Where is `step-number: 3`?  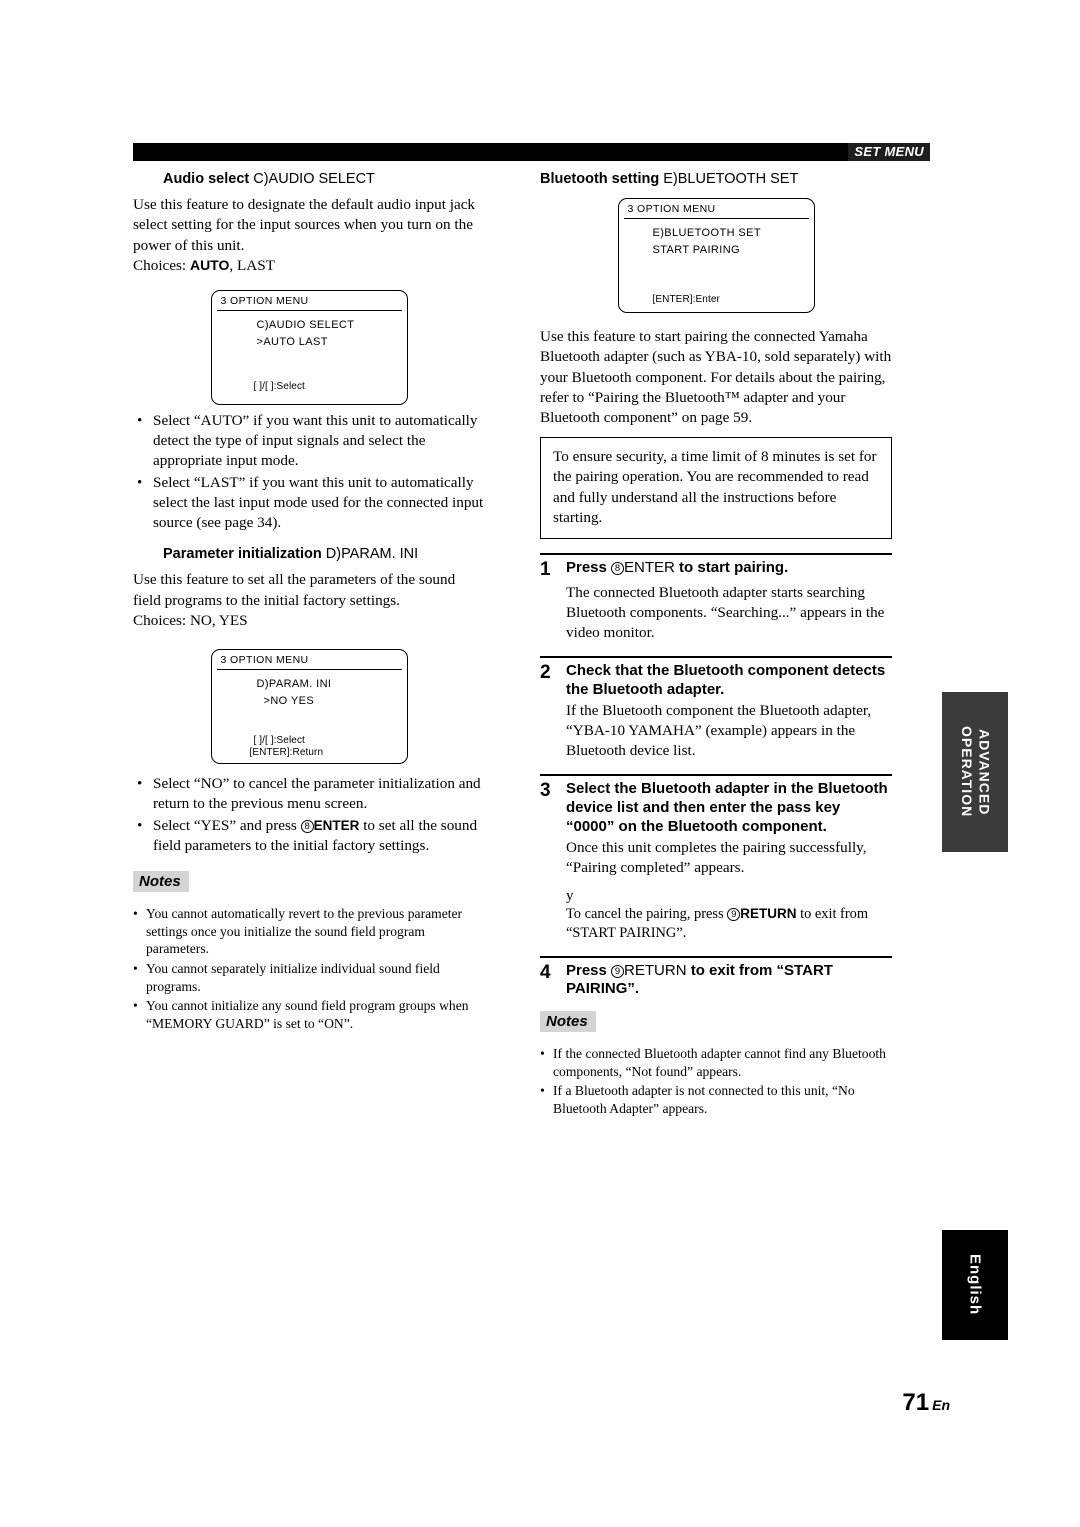 step-number: 3 is located at coordinates (545, 791).